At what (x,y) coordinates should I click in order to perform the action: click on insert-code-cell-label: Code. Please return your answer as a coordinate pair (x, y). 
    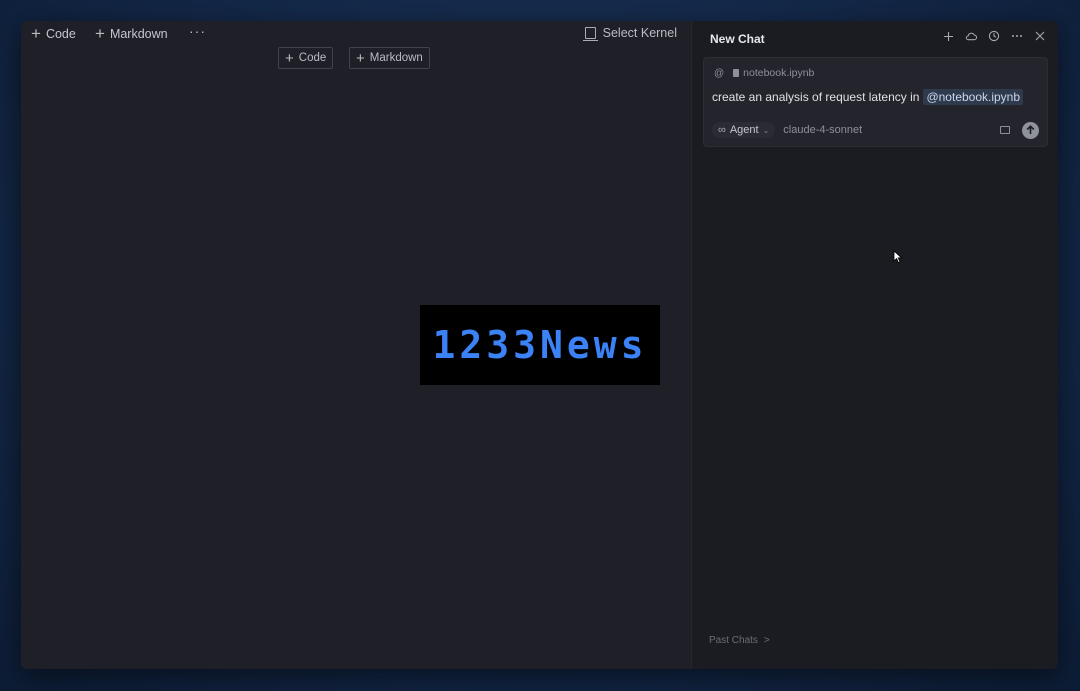
    Looking at the image, I should click on (312, 58).